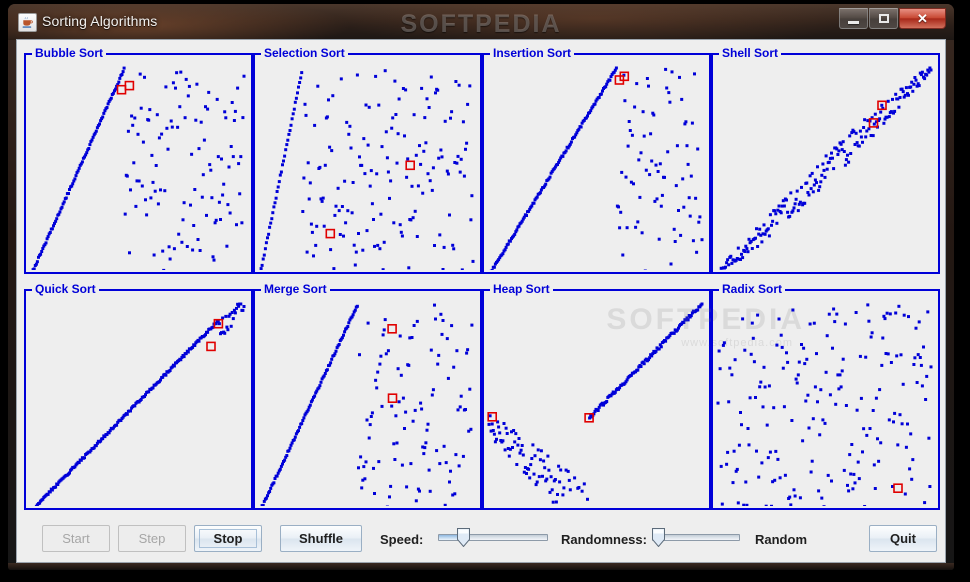  I want to click on step-button: Step, so click(152, 538).